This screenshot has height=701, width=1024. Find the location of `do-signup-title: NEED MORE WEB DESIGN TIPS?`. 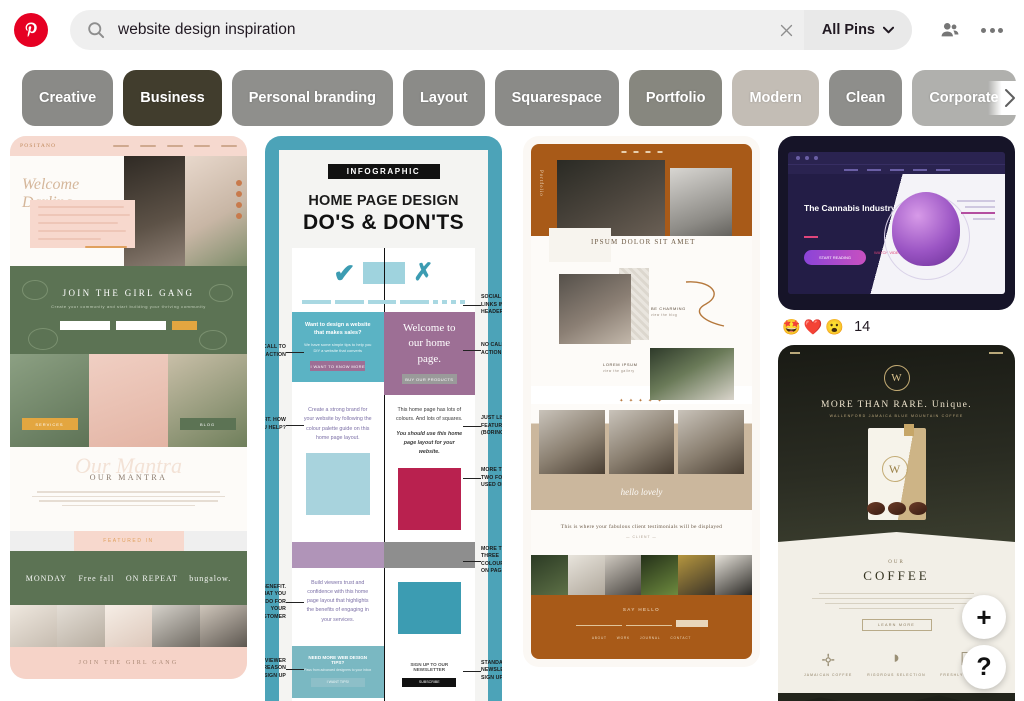

do-signup-title: NEED MORE WEB DESIGN TIPS? is located at coordinates (338, 659).